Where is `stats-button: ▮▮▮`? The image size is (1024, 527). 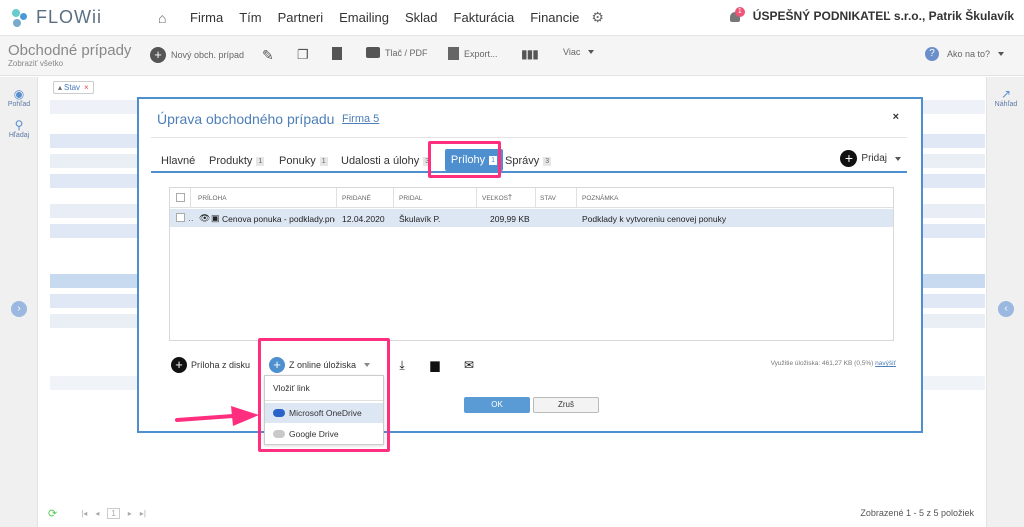
stats-button: ▮▮▮ is located at coordinates (530, 54).